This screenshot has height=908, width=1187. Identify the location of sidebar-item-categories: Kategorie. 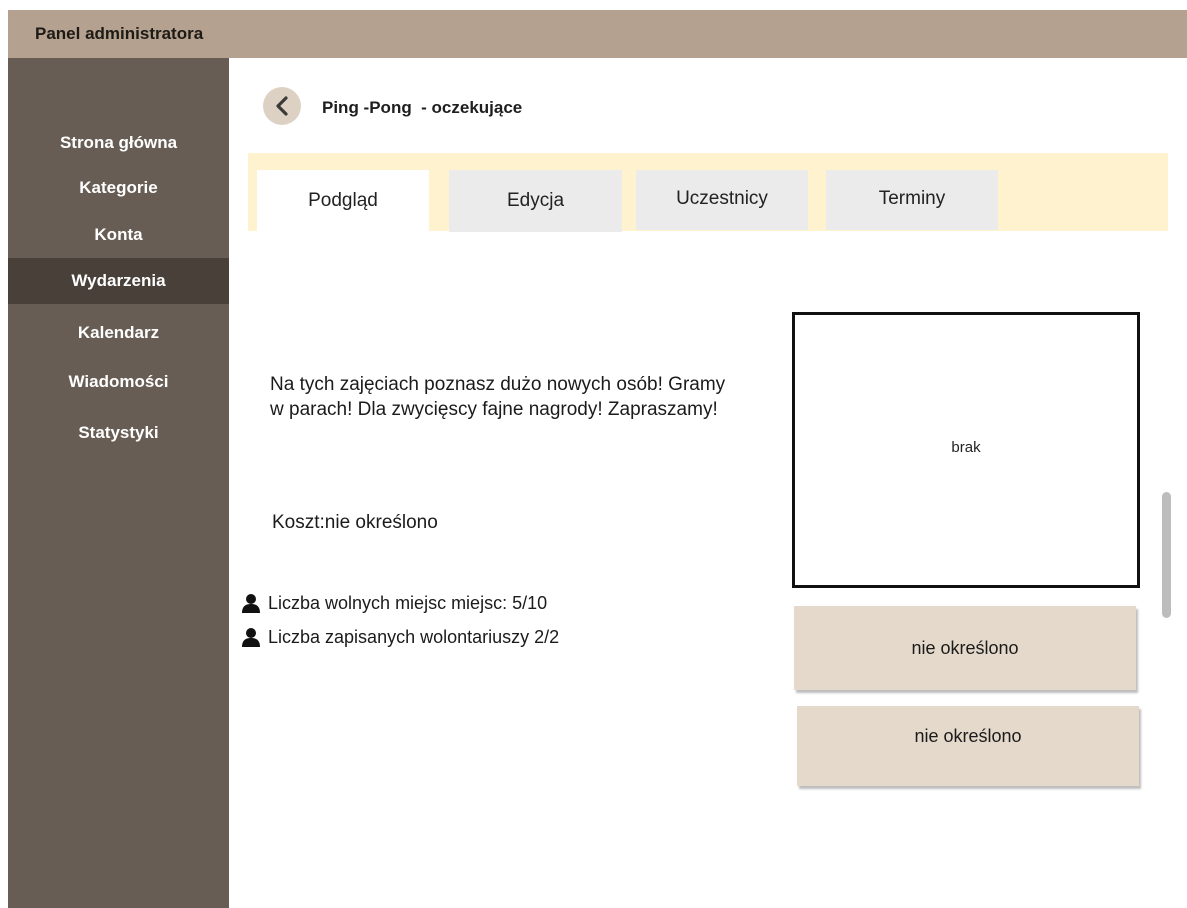
(118, 188).